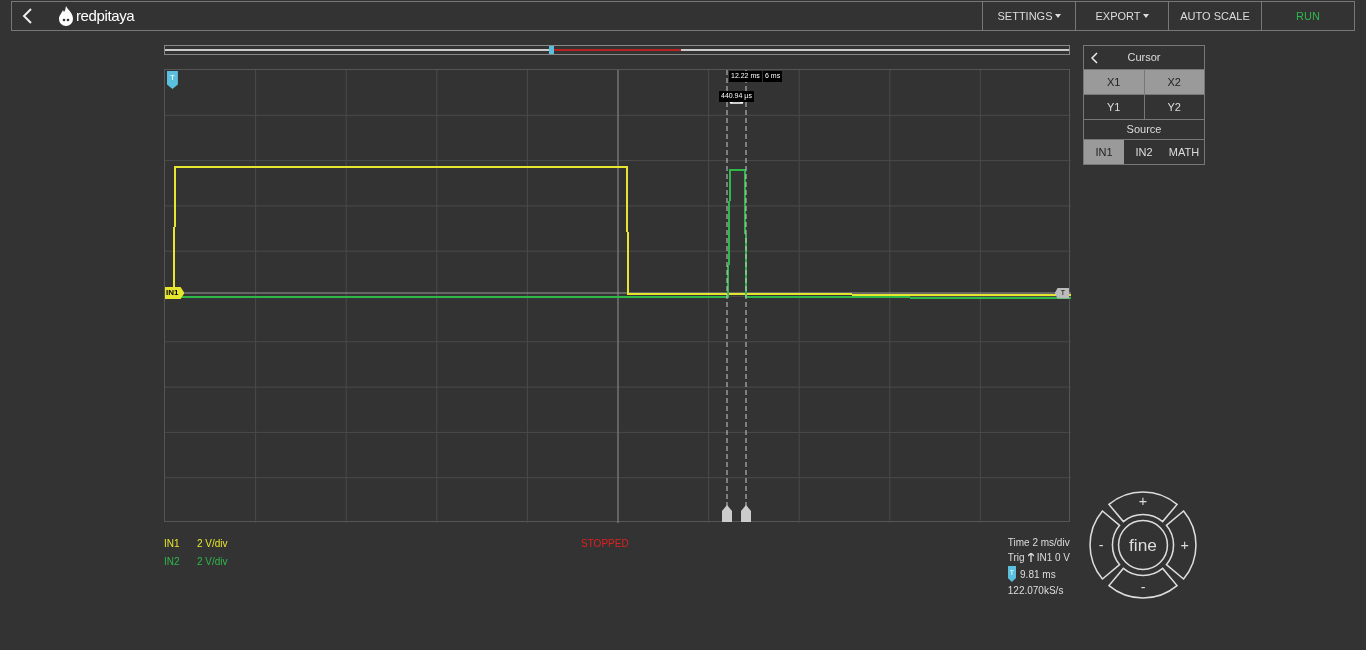  What do you see at coordinates (1038, 542) in the screenshot?
I see `time-scale-text: Time 2 ms/div` at bounding box center [1038, 542].